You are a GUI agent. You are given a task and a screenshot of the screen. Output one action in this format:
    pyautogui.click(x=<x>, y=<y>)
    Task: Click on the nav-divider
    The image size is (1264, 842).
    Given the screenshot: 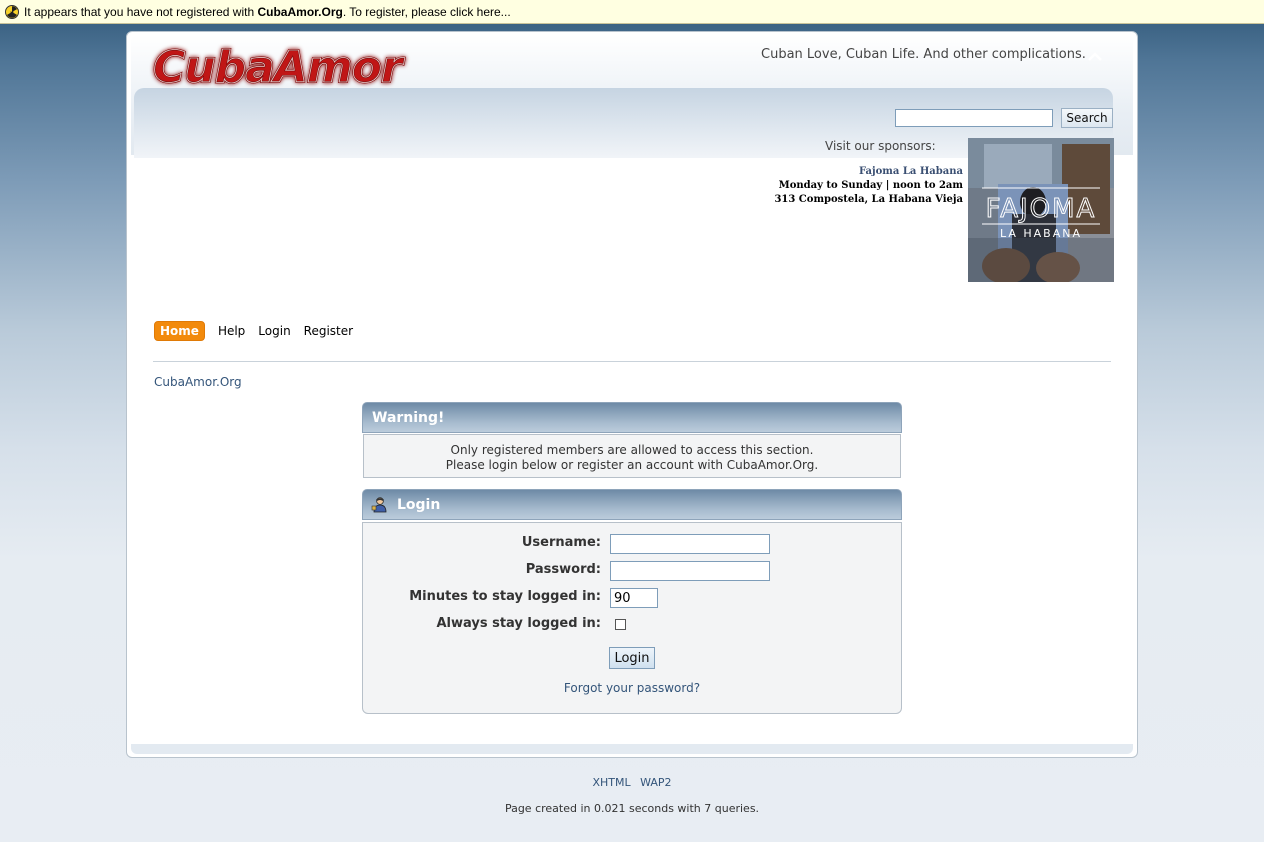 What is the action you would take?
    pyautogui.click(x=632, y=361)
    